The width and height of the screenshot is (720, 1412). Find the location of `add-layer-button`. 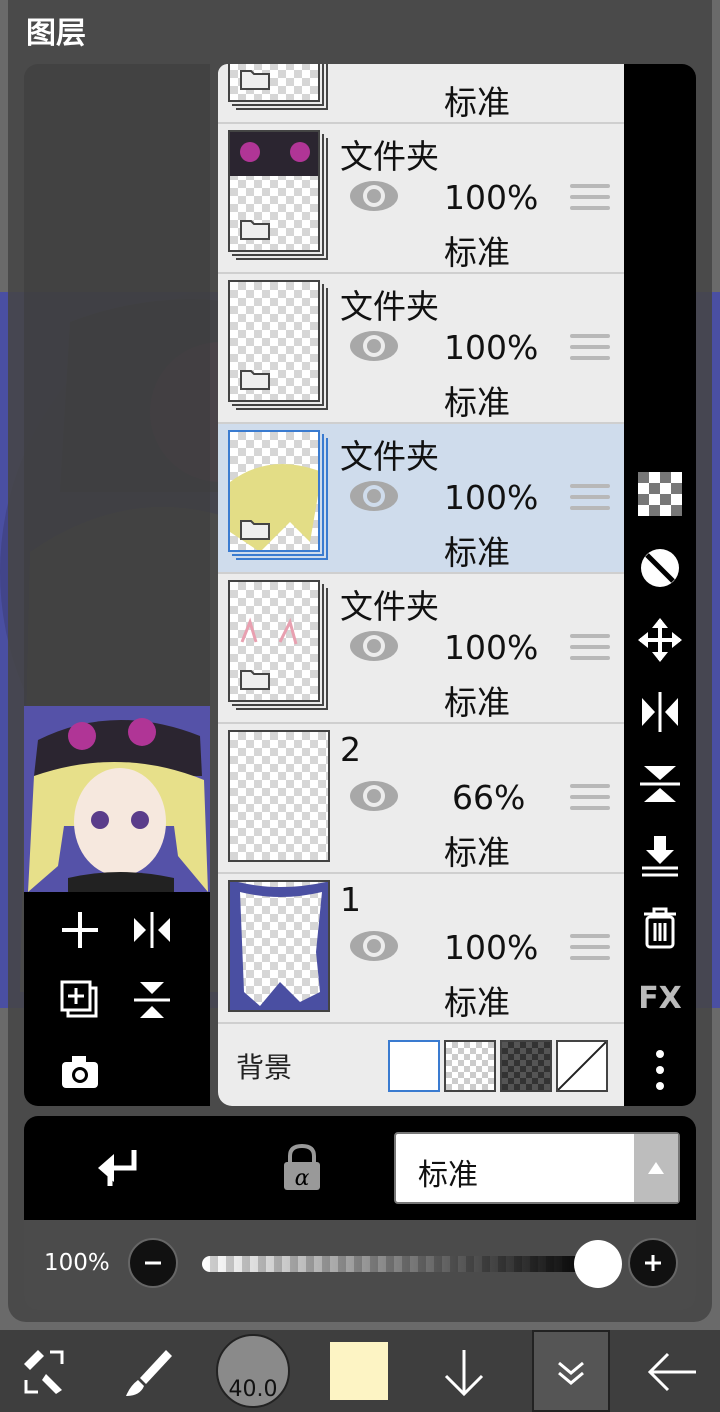

add-layer-button is located at coordinates (80, 930).